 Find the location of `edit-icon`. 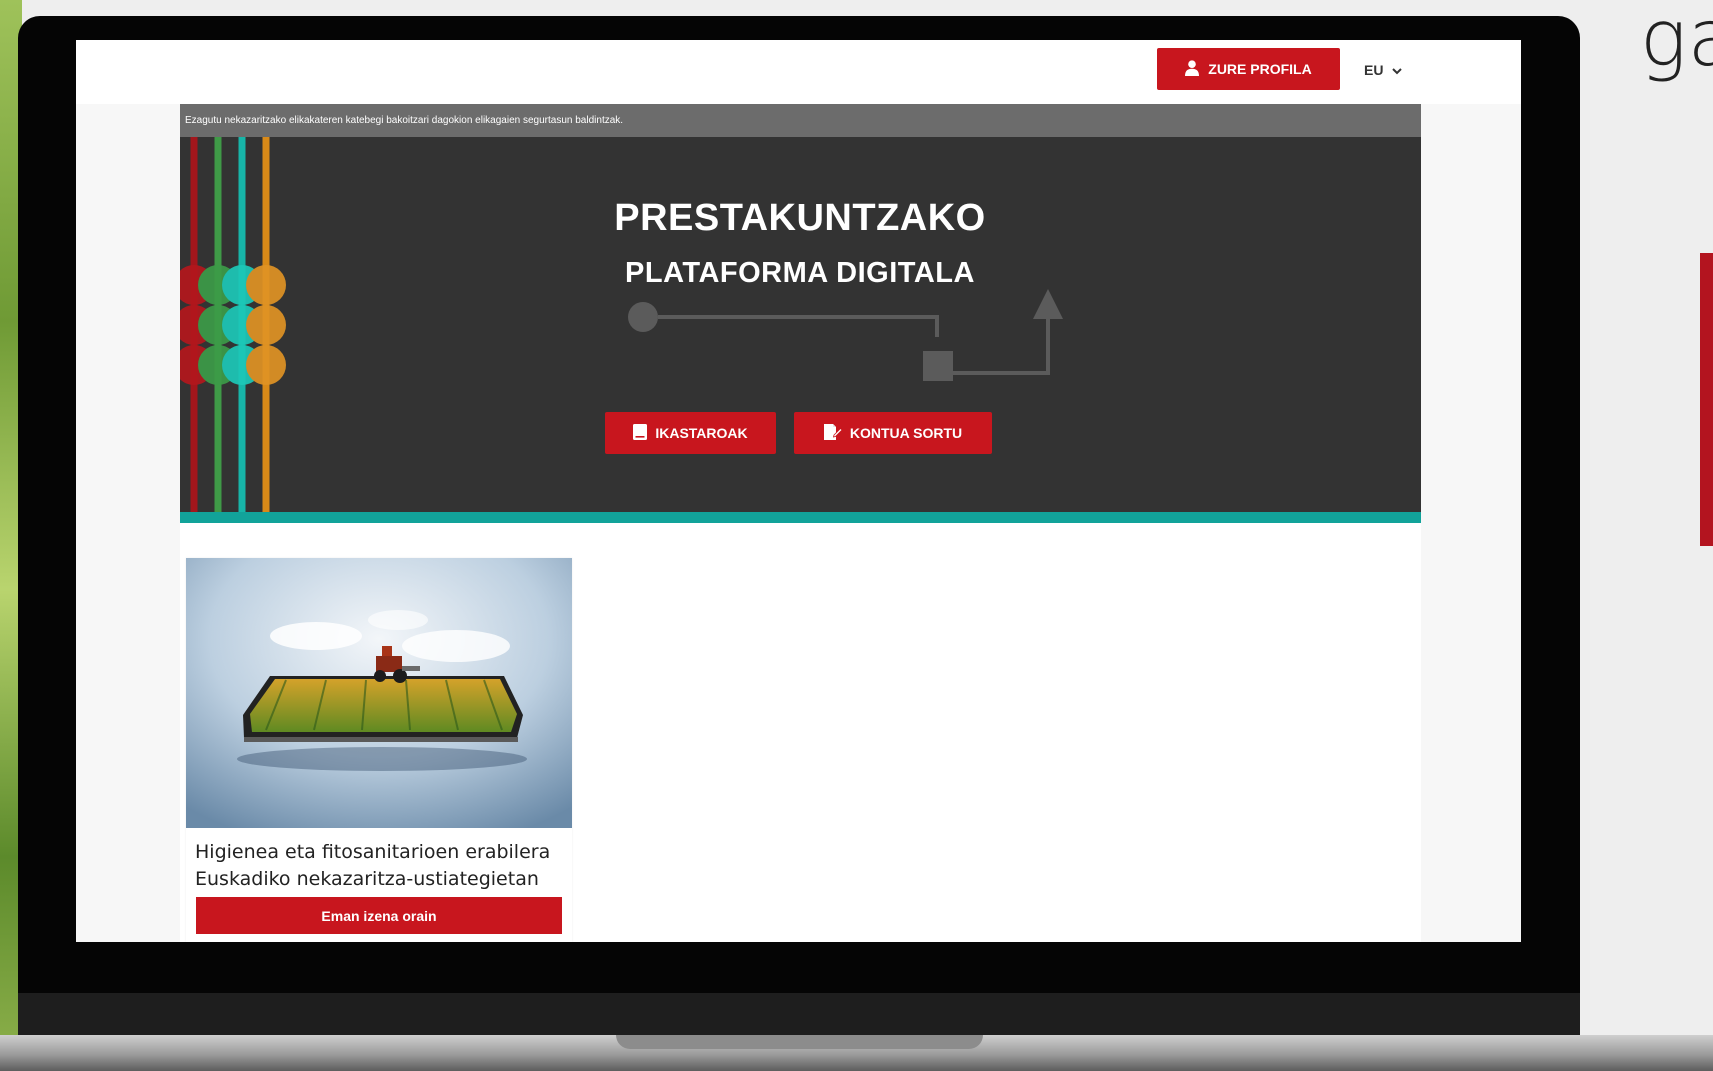

edit-icon is located at coordinates (833, 433).